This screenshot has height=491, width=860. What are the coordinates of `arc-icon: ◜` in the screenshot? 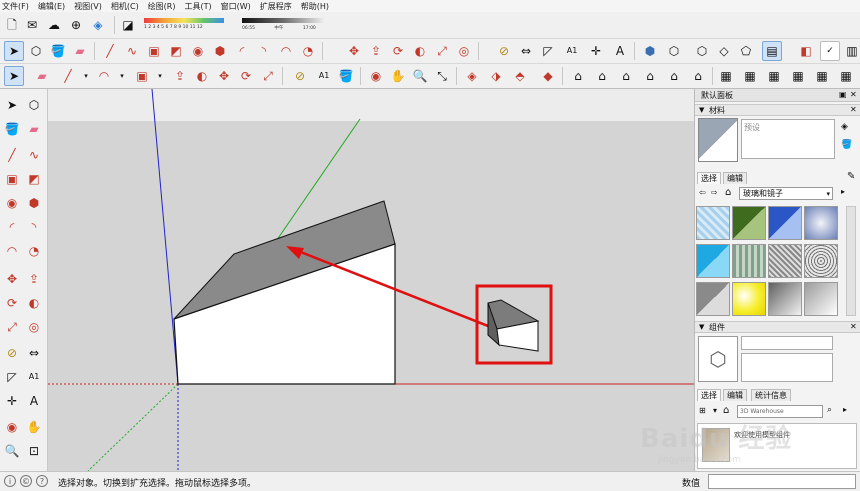 It's located at (12, 227).